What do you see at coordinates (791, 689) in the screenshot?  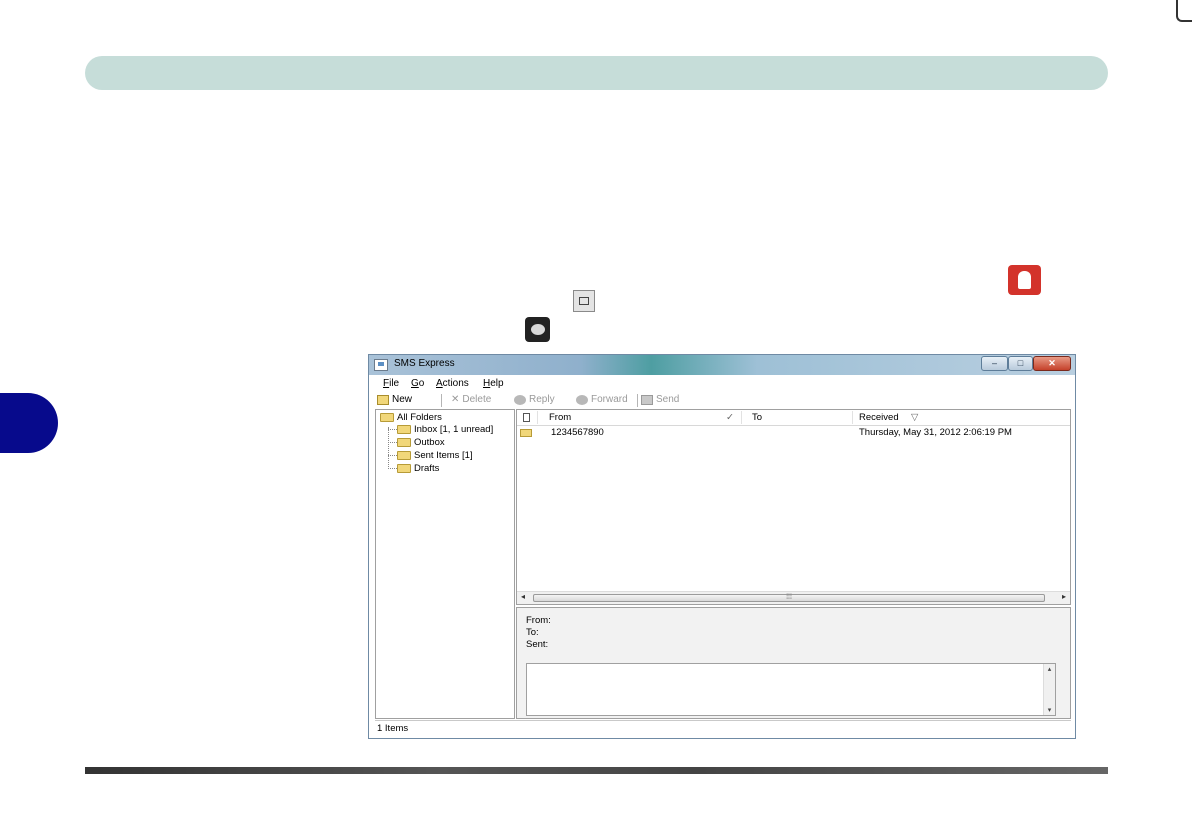 I see `message-body: ▴ ▾` at bounding box center [791, 689].